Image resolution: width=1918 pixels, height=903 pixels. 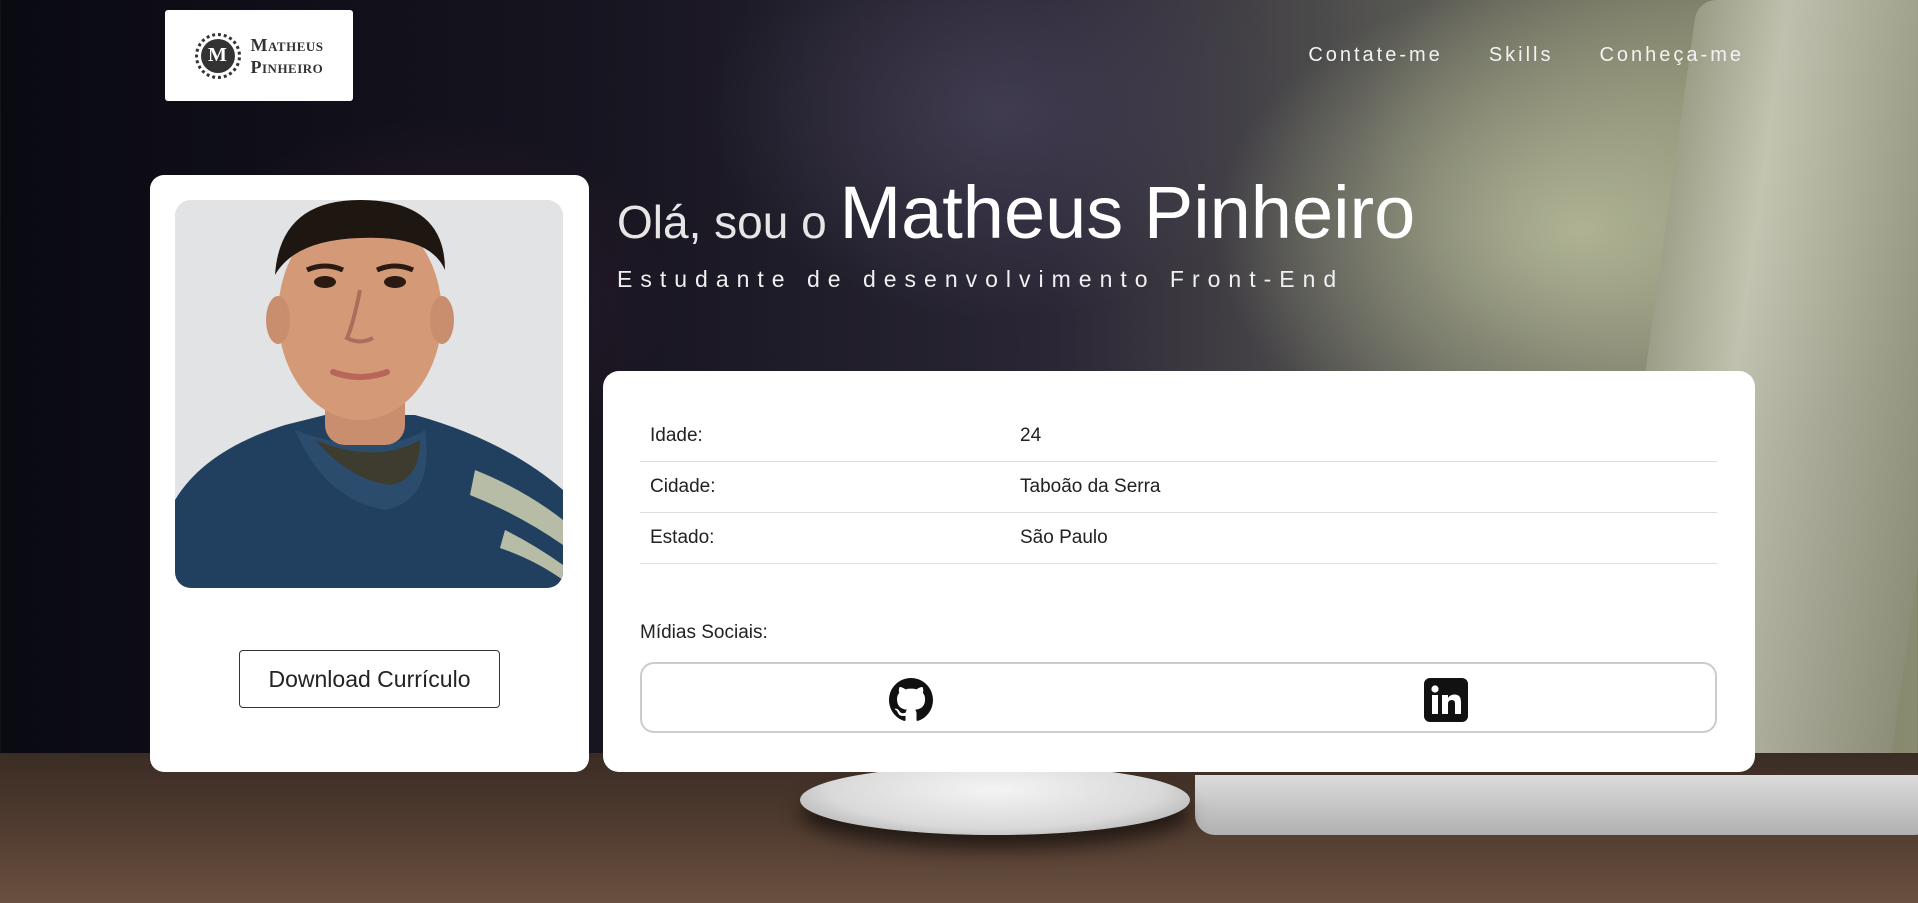 What do you see at coordinates (287, 66) in the screenshot?
I see `logo-line-2: Pinheiro` at bounding box center [287, 66].